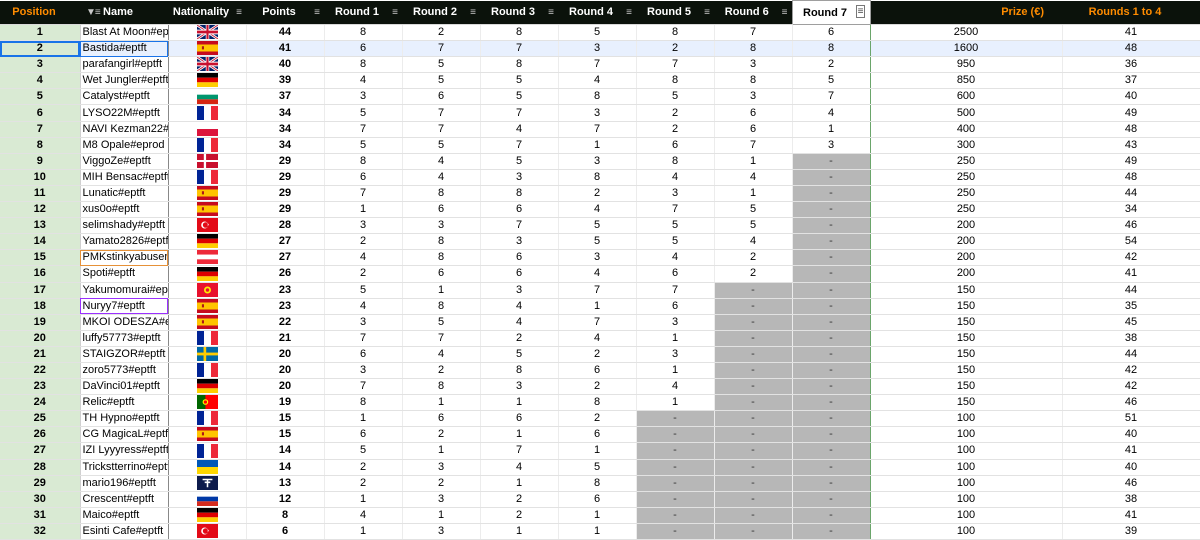  I want to click on round-1-cell: 2, so click(363, 274).